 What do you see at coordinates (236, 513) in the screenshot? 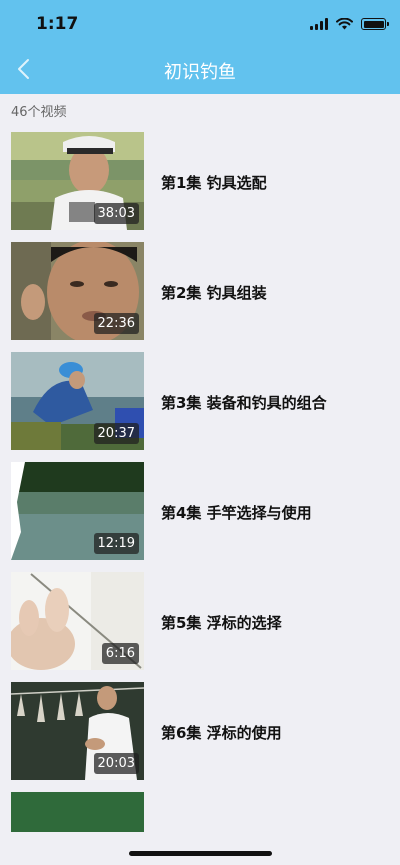
I see `video-title: 第4集 手竿选择与使用` at bounding box center [236, 513].